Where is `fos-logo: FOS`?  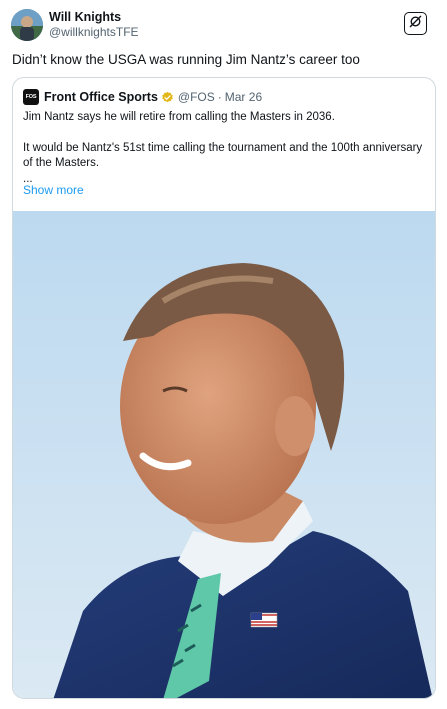 fos-logo: FOS is located at coordinates (31, 97).